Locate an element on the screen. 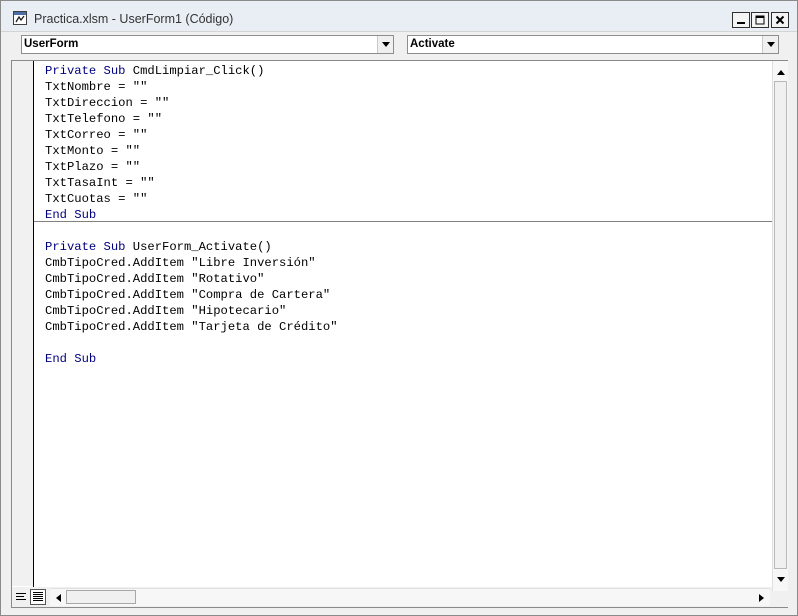 This screenshot has height=616, width=798. horizontal-scrollbar is located at coordinates (410, 597).